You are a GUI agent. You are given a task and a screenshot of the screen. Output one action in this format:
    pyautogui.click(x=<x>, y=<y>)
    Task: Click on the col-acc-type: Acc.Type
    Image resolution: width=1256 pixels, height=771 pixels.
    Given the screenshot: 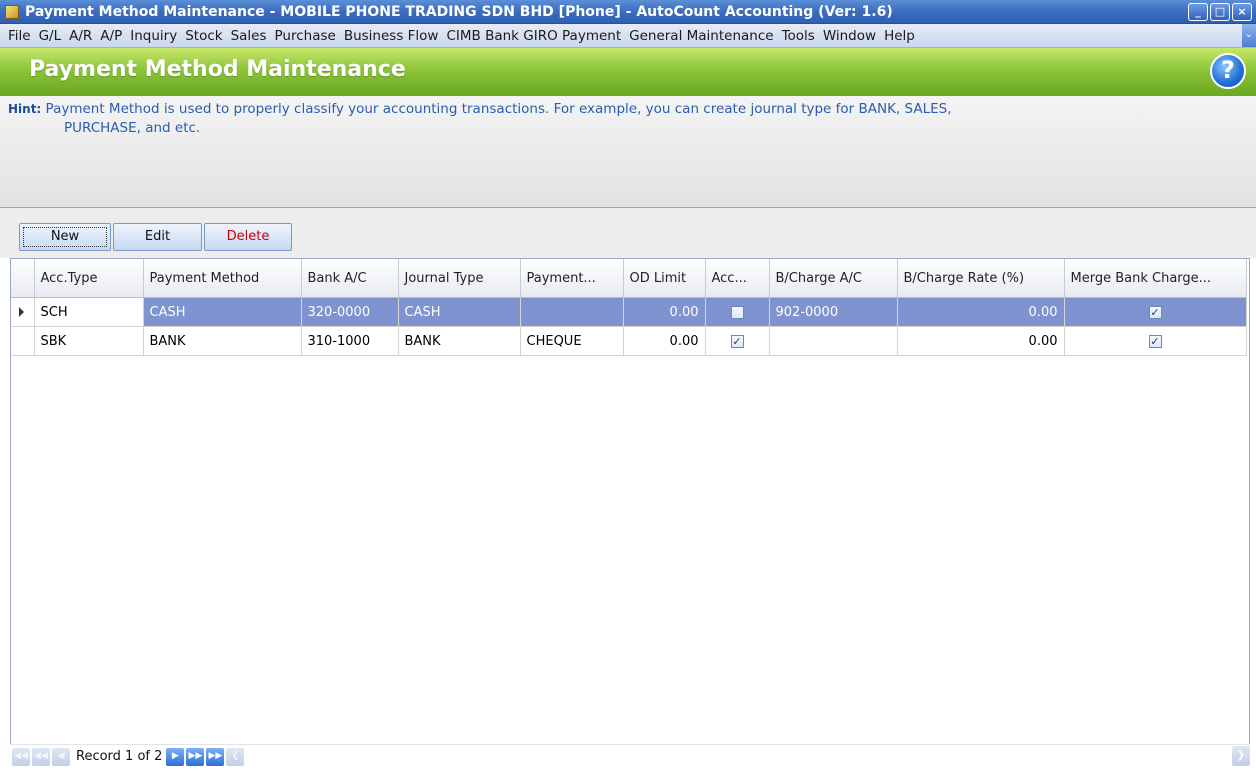 What is the action you would take?
    pyautogui.click(x=89, y=278)
    